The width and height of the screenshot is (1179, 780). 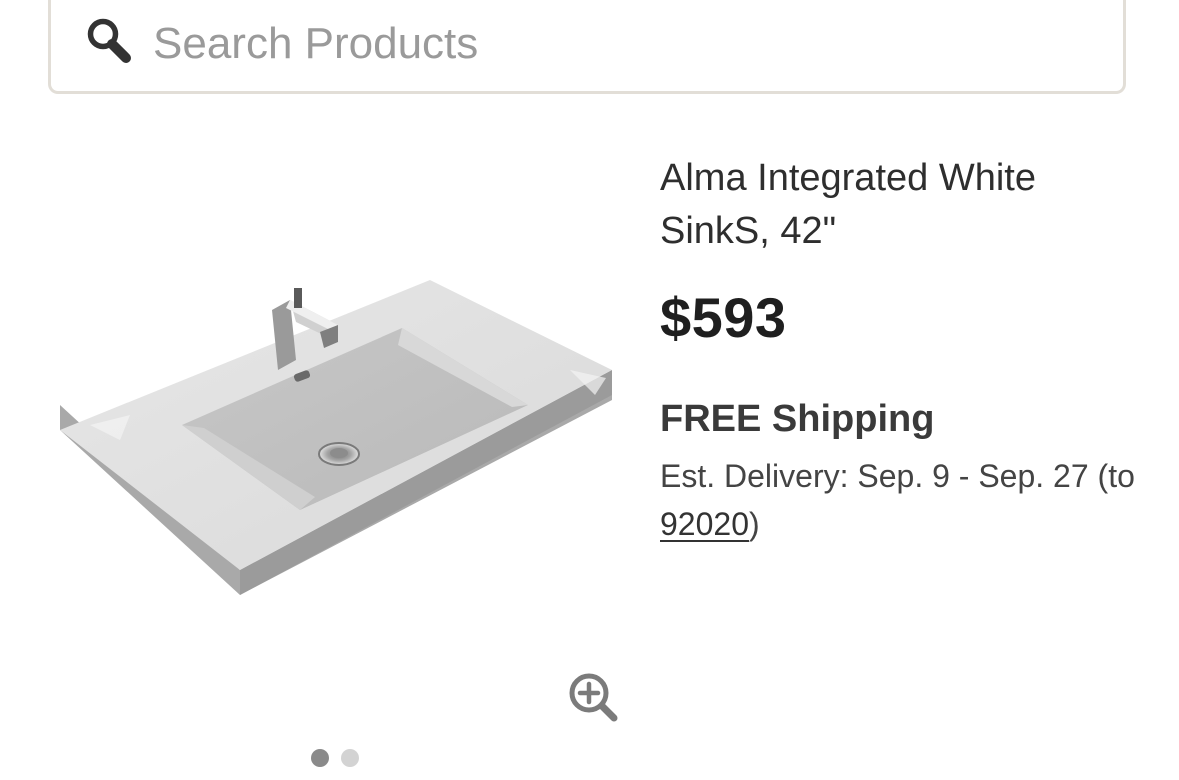 I want to click on delivery-suffix: ), so click(x=754, y=524).